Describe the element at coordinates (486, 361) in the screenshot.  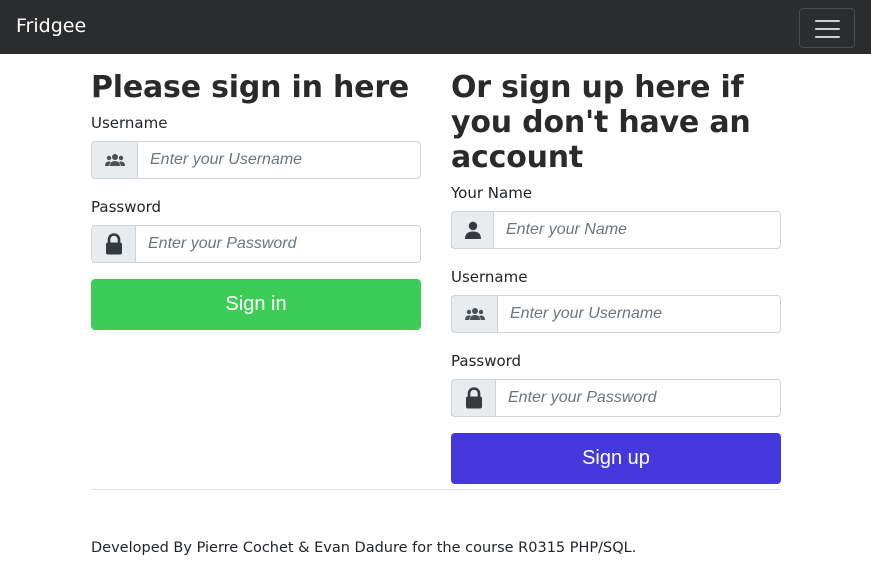
I see `signup-password-label: Password` at that location.